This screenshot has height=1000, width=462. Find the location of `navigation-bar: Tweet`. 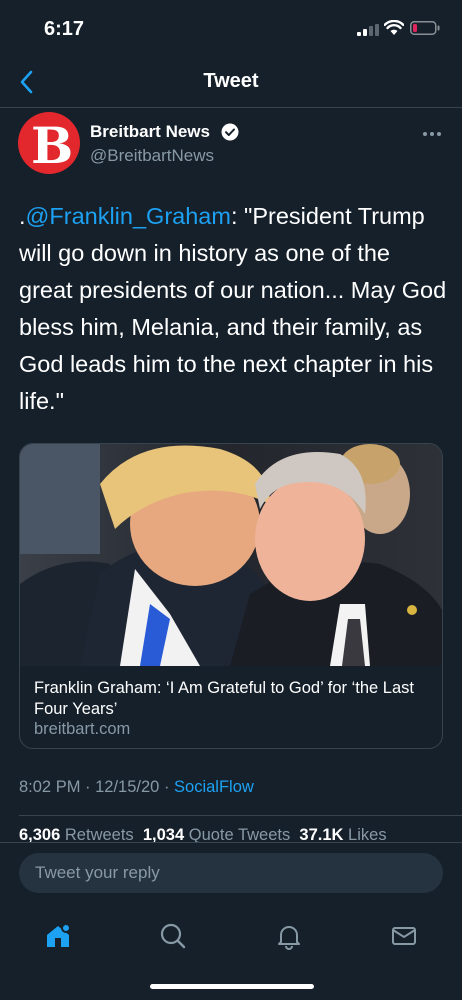

navigation-bar: Tweet is located at coordinates (231, 82).